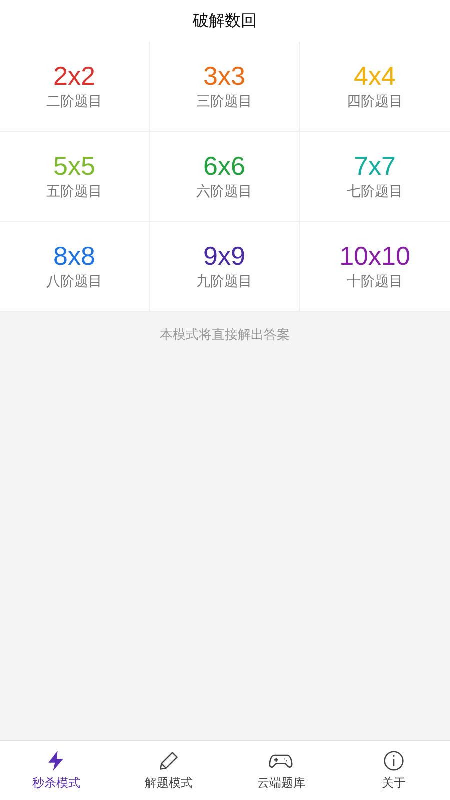 This screenshot has width=450, height=800. Describe the element at coordinates (225, 256) in the screenshot. I see `grid-size: 9x9` at that location.